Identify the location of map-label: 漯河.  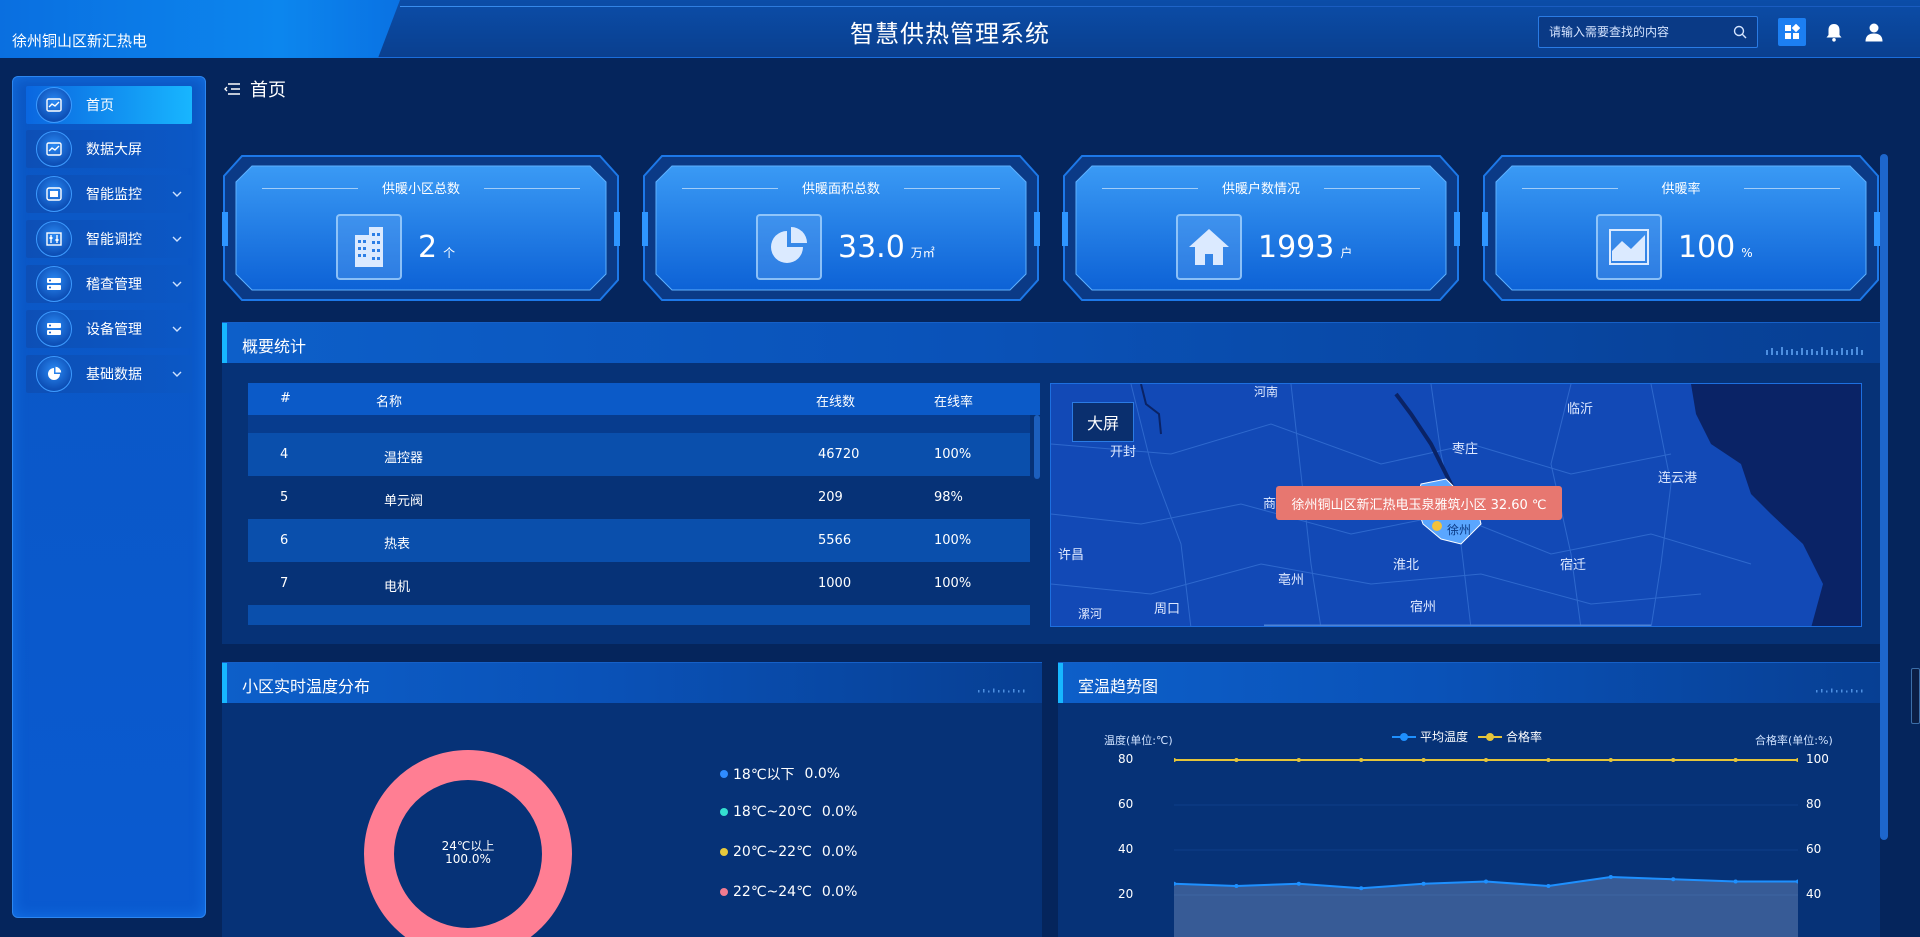
(1090, 614).